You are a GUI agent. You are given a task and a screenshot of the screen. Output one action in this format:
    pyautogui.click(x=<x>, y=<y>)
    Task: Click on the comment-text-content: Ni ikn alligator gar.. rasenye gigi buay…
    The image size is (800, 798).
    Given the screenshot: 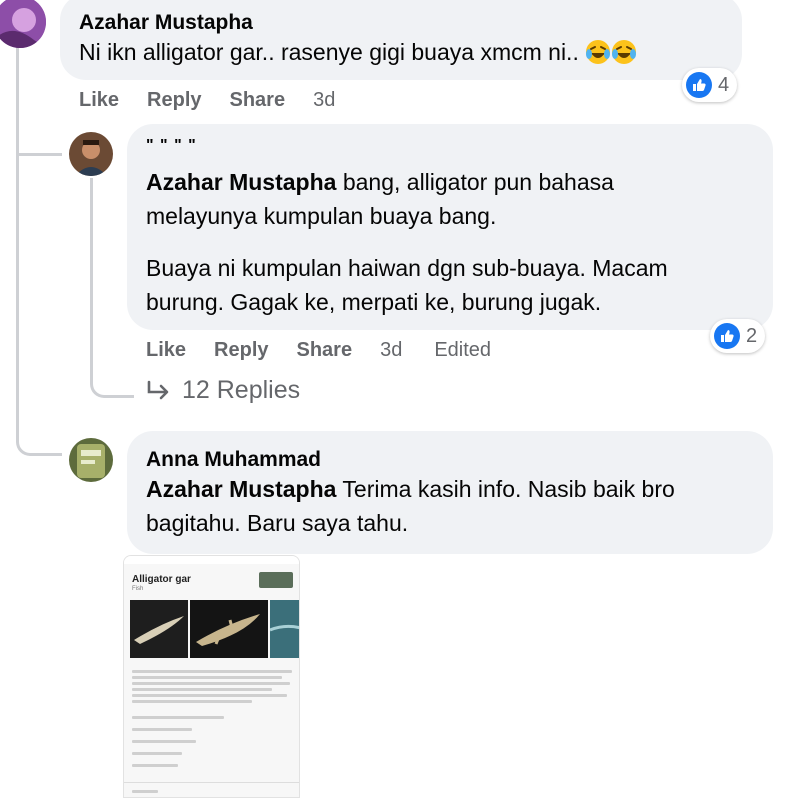 What is the action you would take?
    pyautogui.click(x=329, y=52)
    